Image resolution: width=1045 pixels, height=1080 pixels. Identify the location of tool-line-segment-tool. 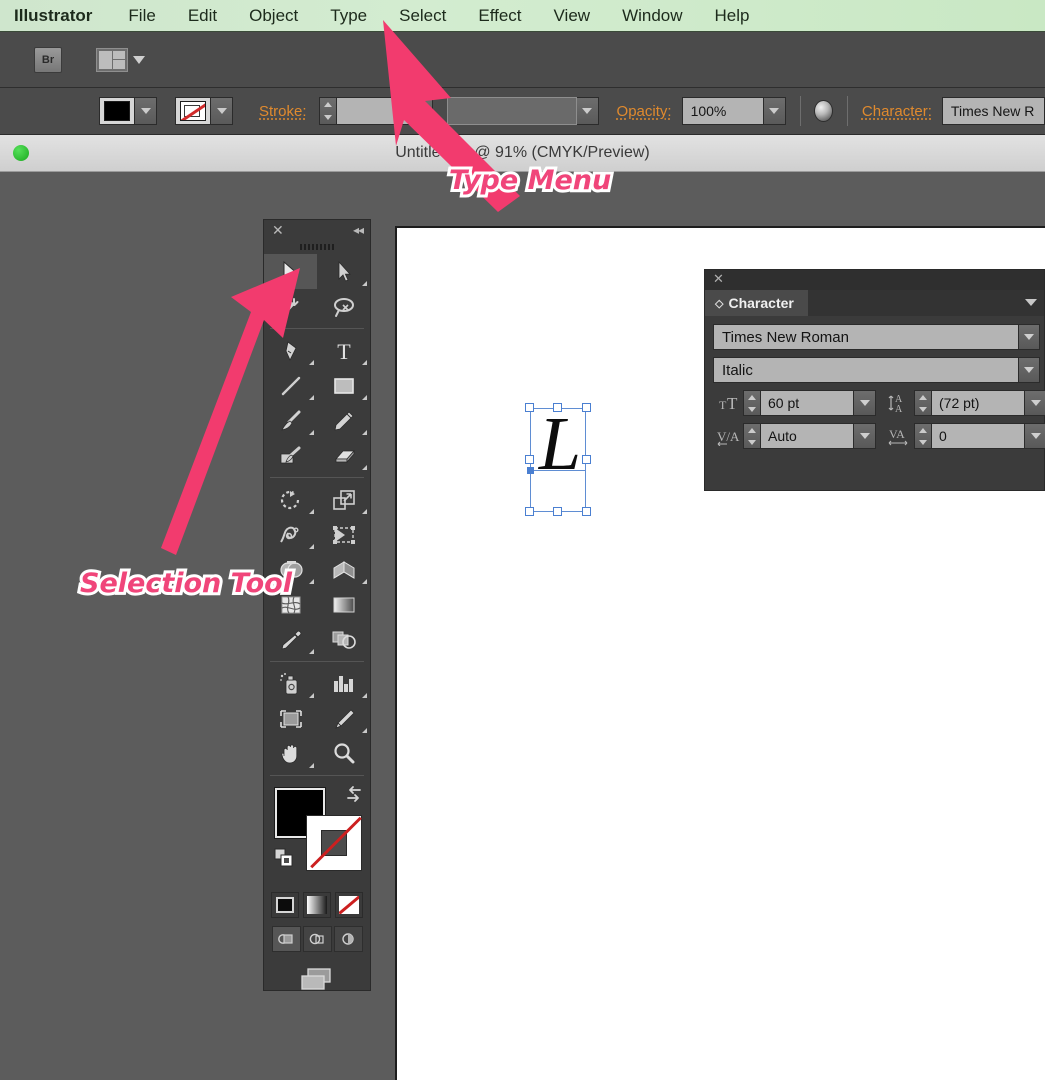
(290, 385).